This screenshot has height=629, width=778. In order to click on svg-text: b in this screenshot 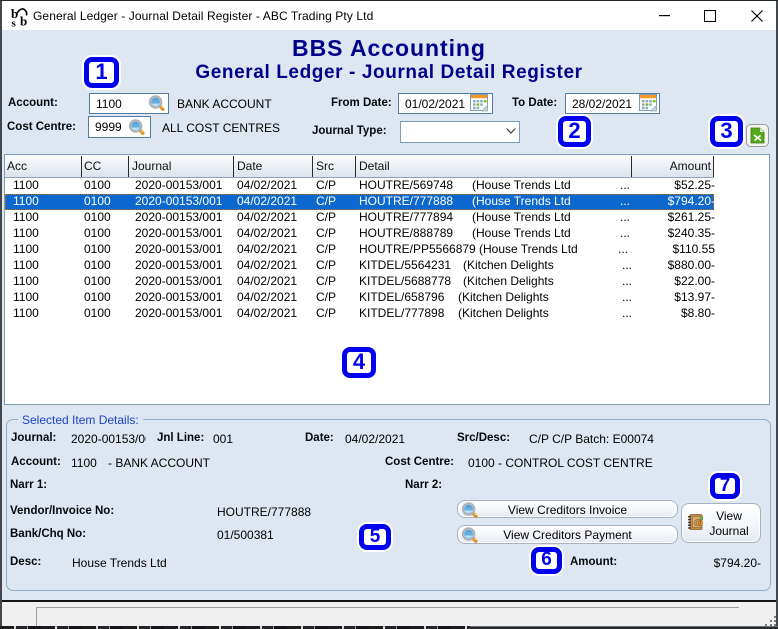, I will do `click(23, 21)`.